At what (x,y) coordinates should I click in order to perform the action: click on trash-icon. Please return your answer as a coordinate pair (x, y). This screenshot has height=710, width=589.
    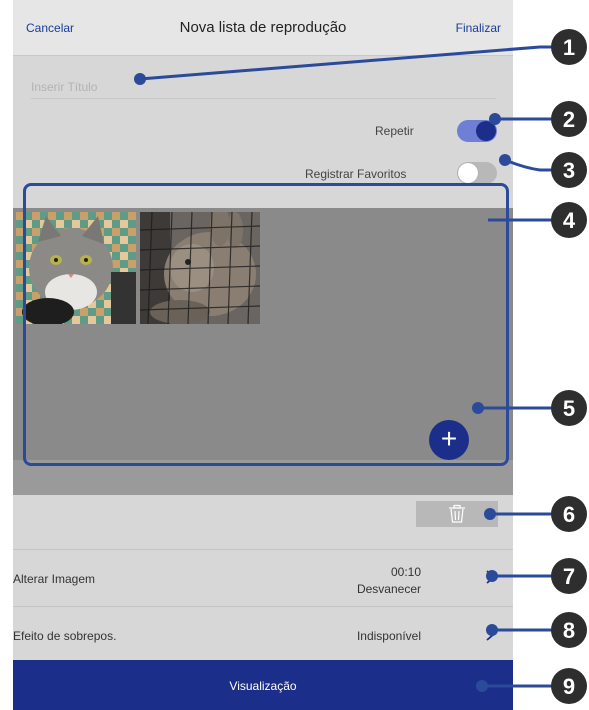
    Looking at the image, I should click on (457, 513).